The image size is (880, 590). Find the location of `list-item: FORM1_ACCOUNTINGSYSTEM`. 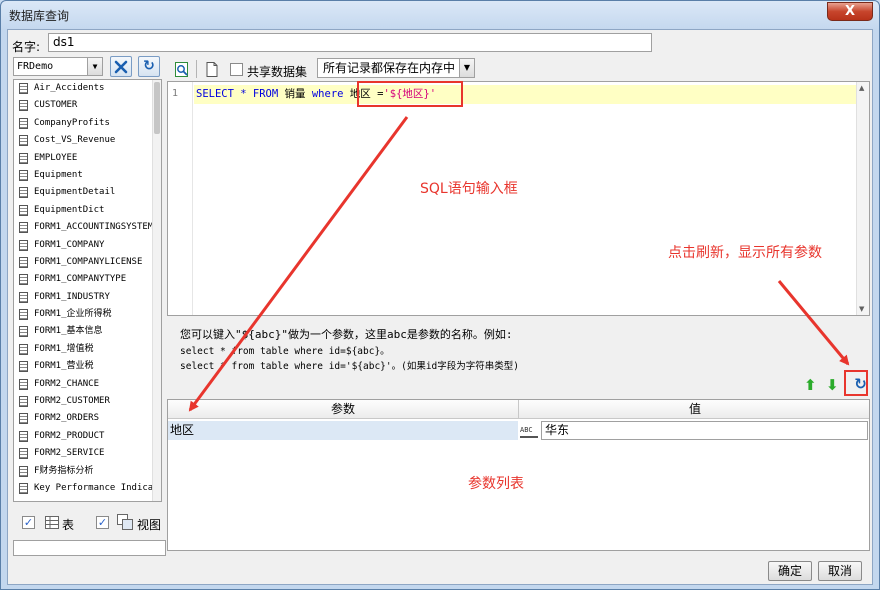

list-item: FORM1_ACCOUNTINGSYSTEM is located at coordinates (87, 227).